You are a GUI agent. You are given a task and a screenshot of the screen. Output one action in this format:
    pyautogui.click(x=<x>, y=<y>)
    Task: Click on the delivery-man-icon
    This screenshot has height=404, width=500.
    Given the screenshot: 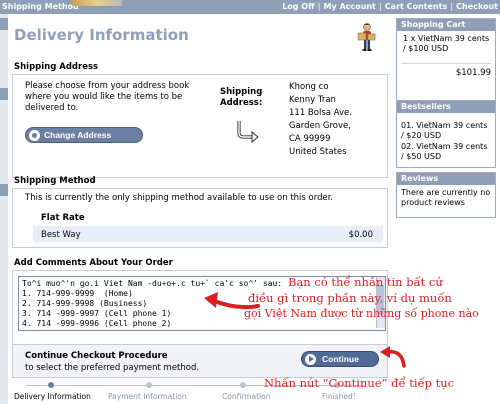 What is the action you would take?
    pyautogui.click(x=366, y=37)
    